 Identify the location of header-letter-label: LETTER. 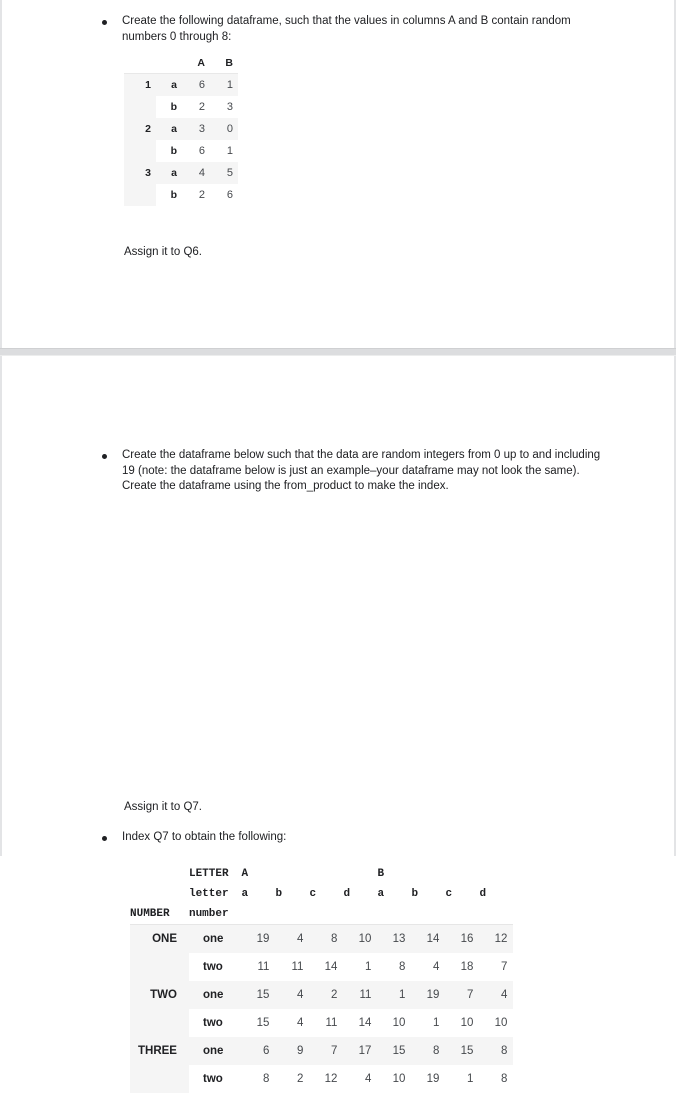
(215, 874).